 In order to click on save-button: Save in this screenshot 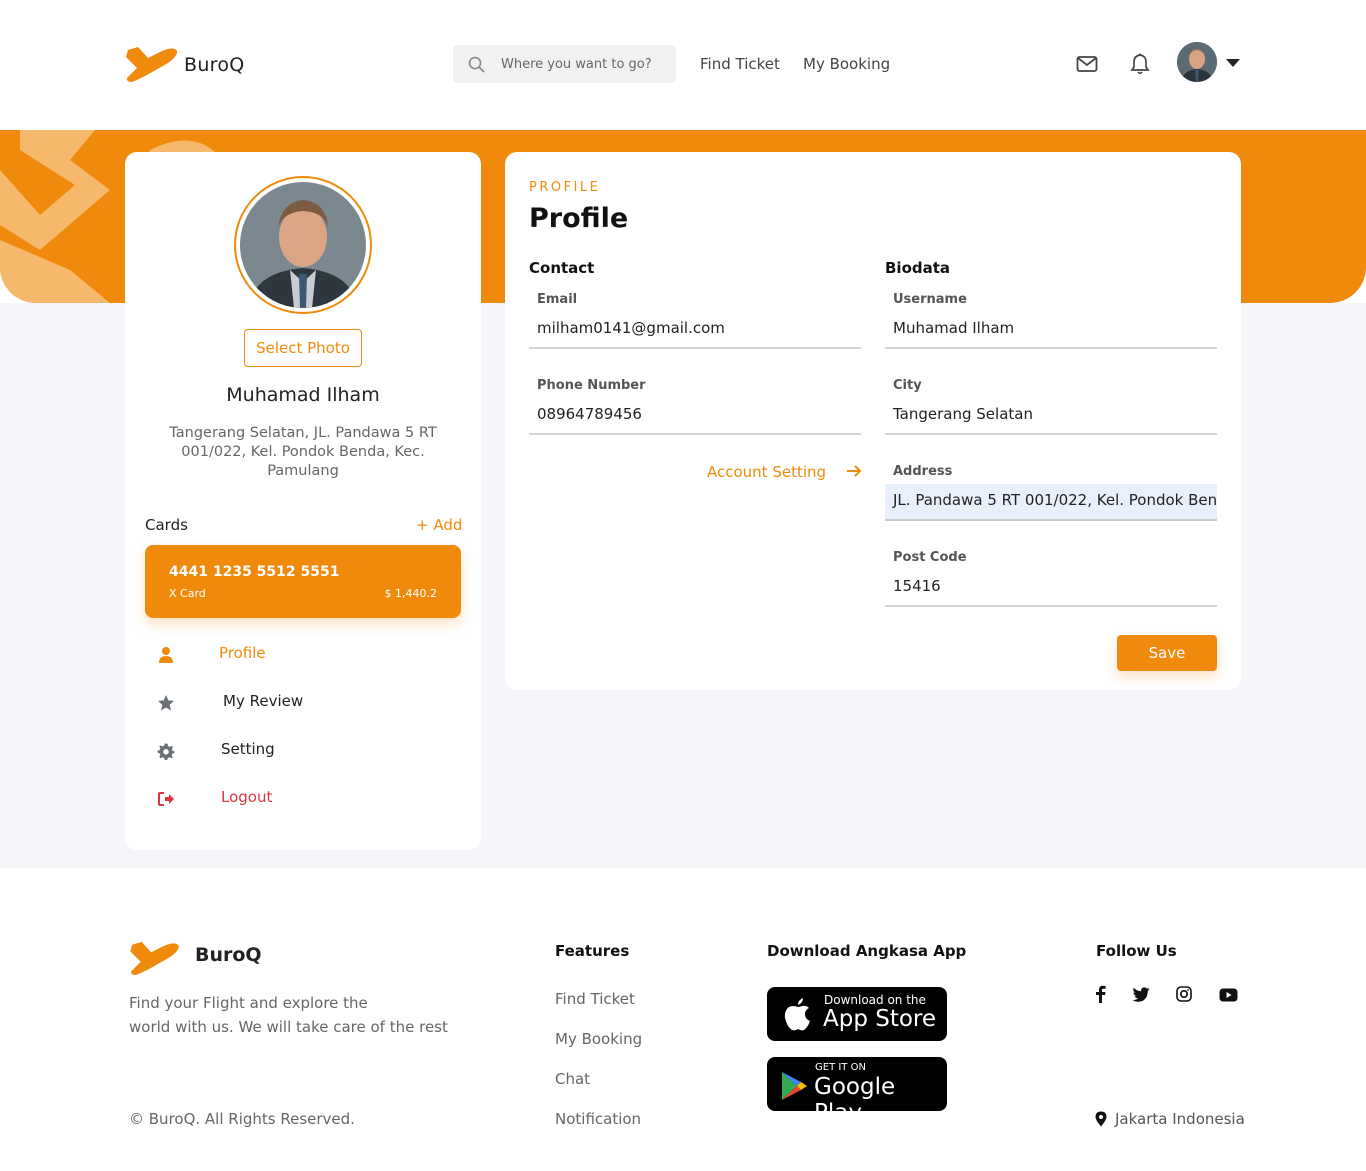, I will do `click(1167, 653)`.